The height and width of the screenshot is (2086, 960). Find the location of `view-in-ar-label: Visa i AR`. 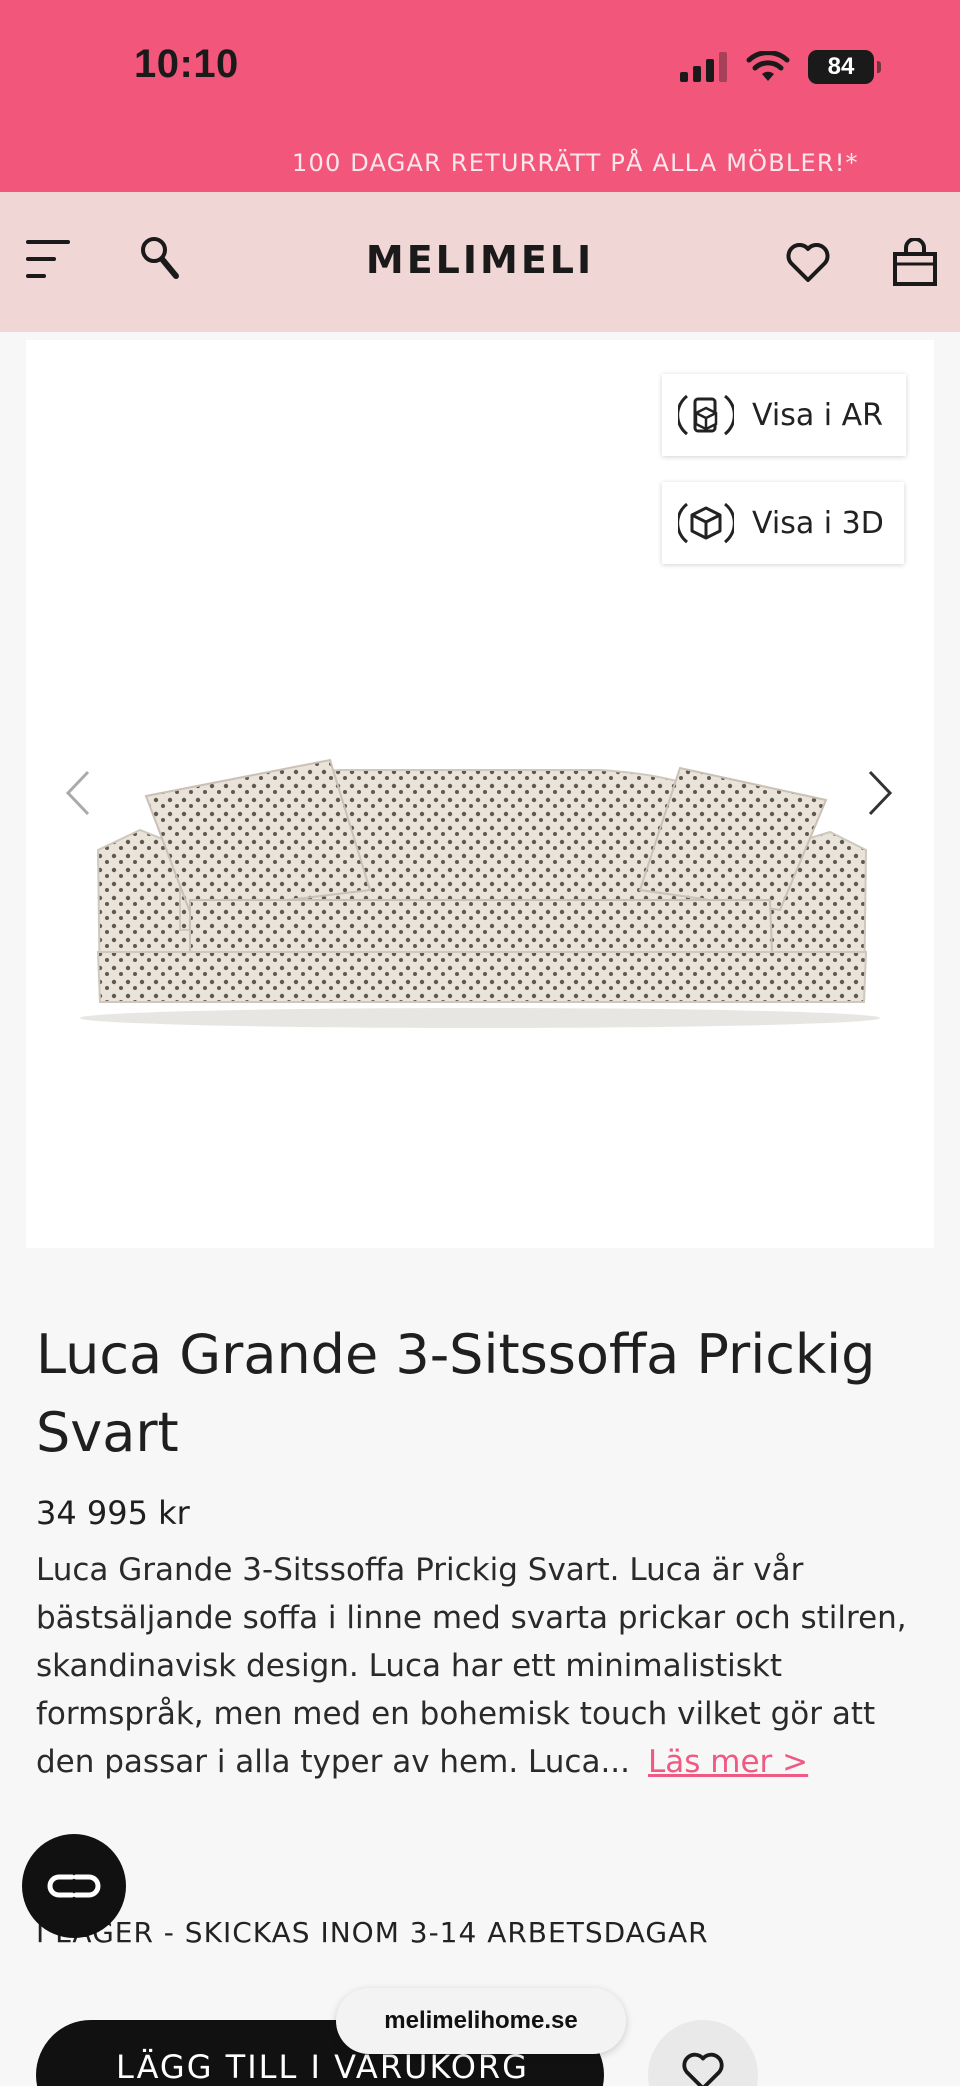

view-in-ar-label: Visa i AR is located at coordinates (817, 415).